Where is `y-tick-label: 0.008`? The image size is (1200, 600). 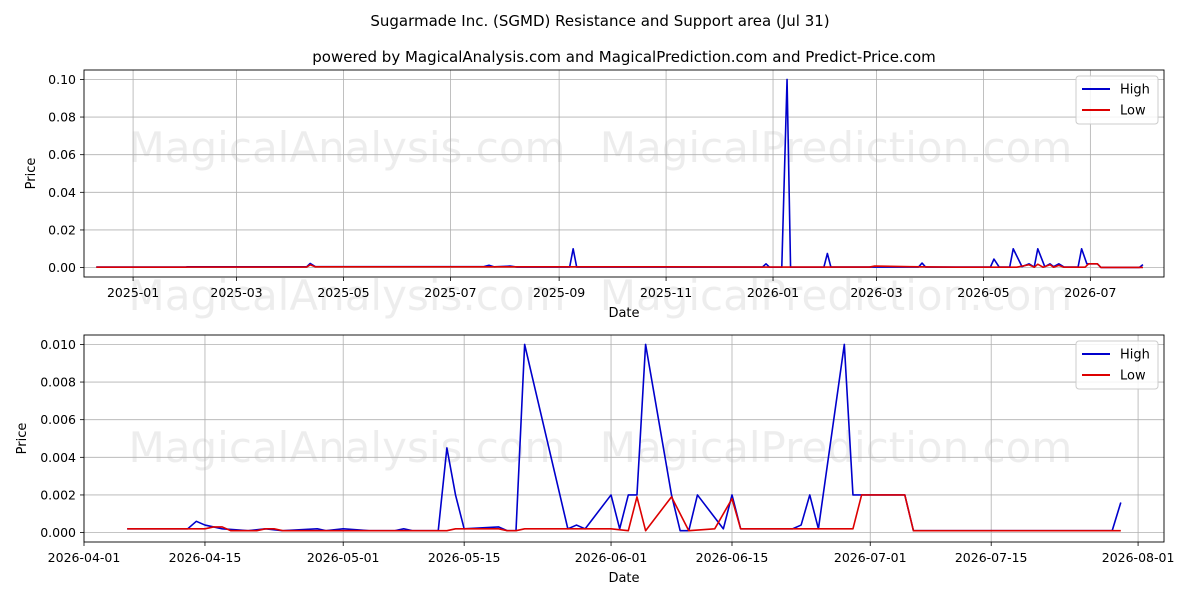 y-tick-label: 0.008 is located at coordinates (58, 382).